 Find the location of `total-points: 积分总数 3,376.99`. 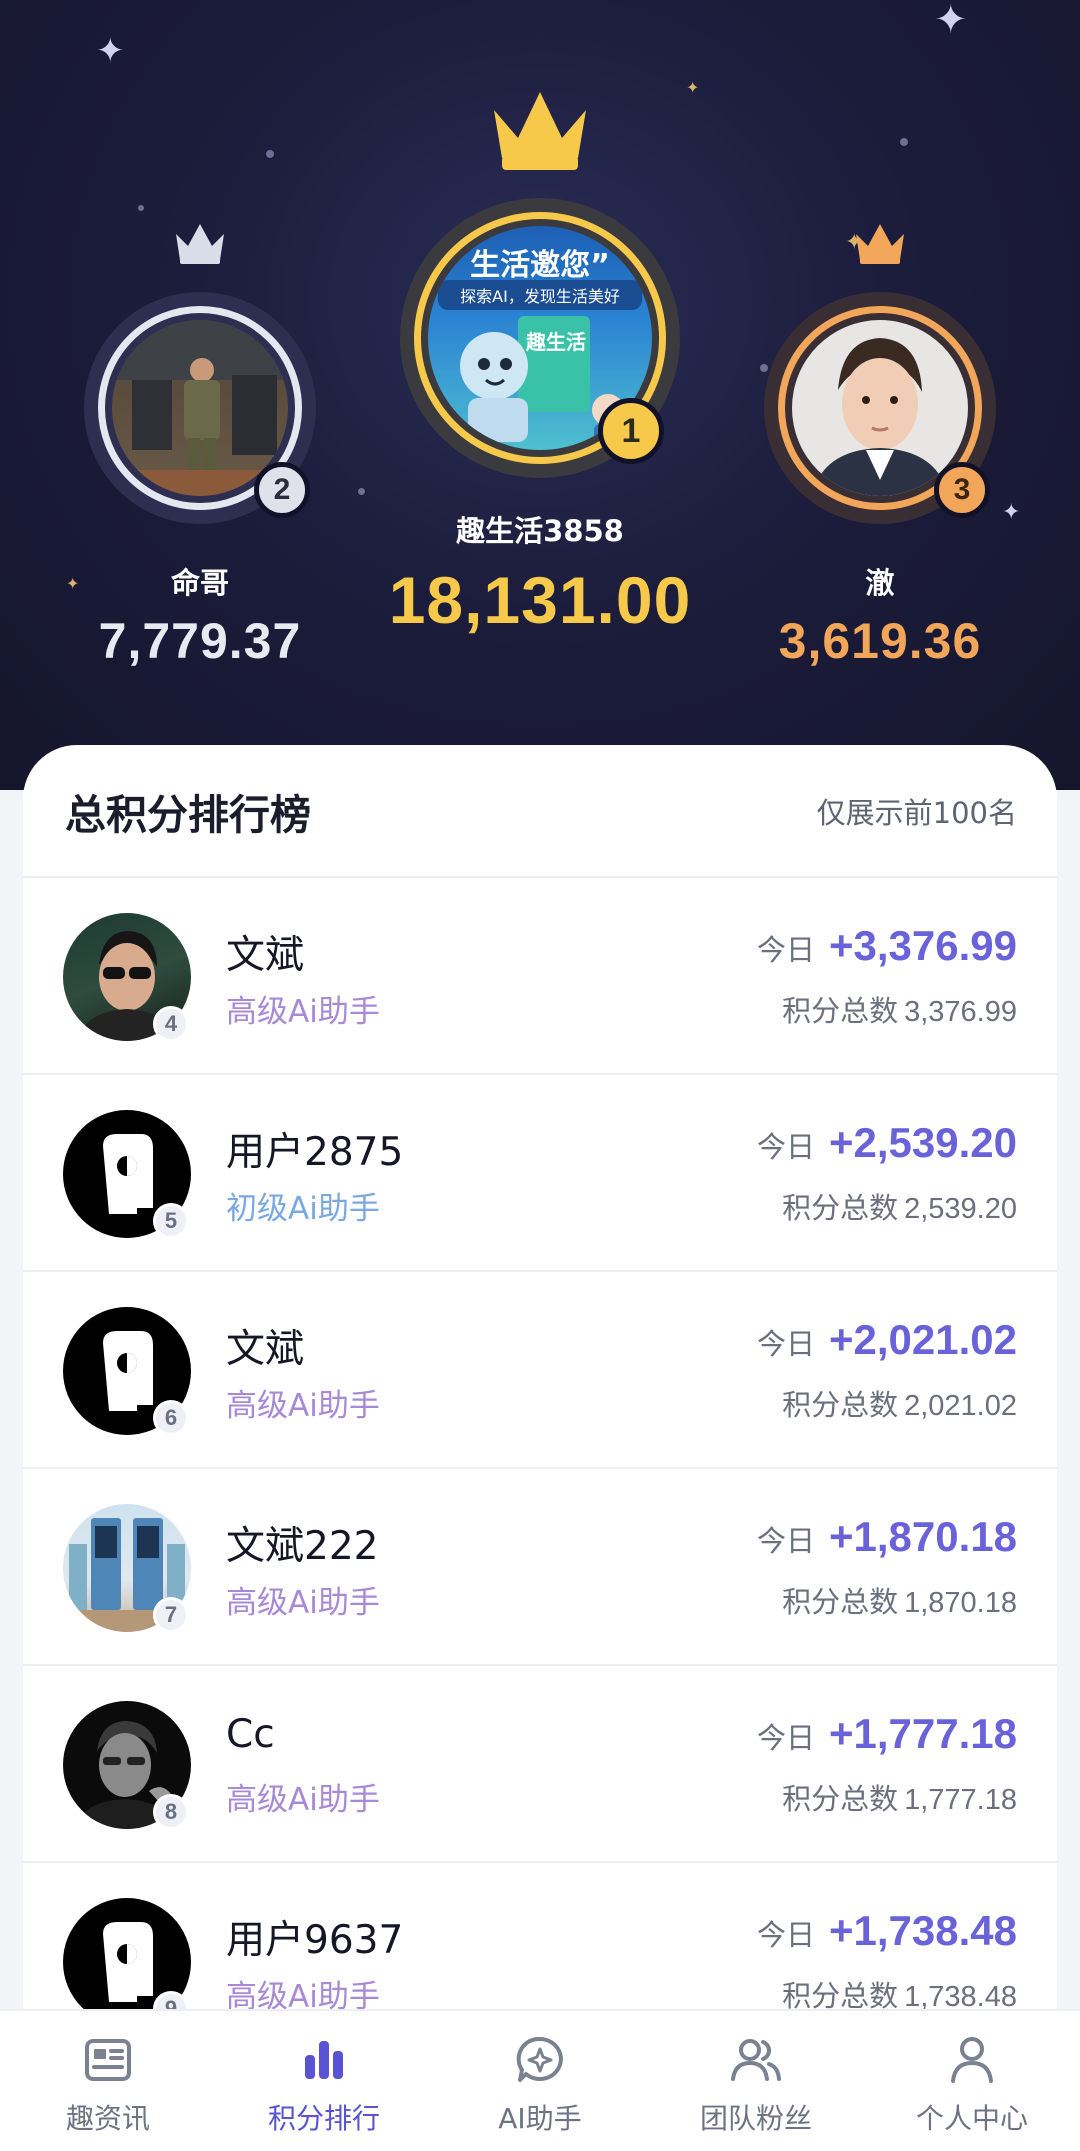

total-points: 积分总数 3,376.99 is located at coordinates (899, 1009).